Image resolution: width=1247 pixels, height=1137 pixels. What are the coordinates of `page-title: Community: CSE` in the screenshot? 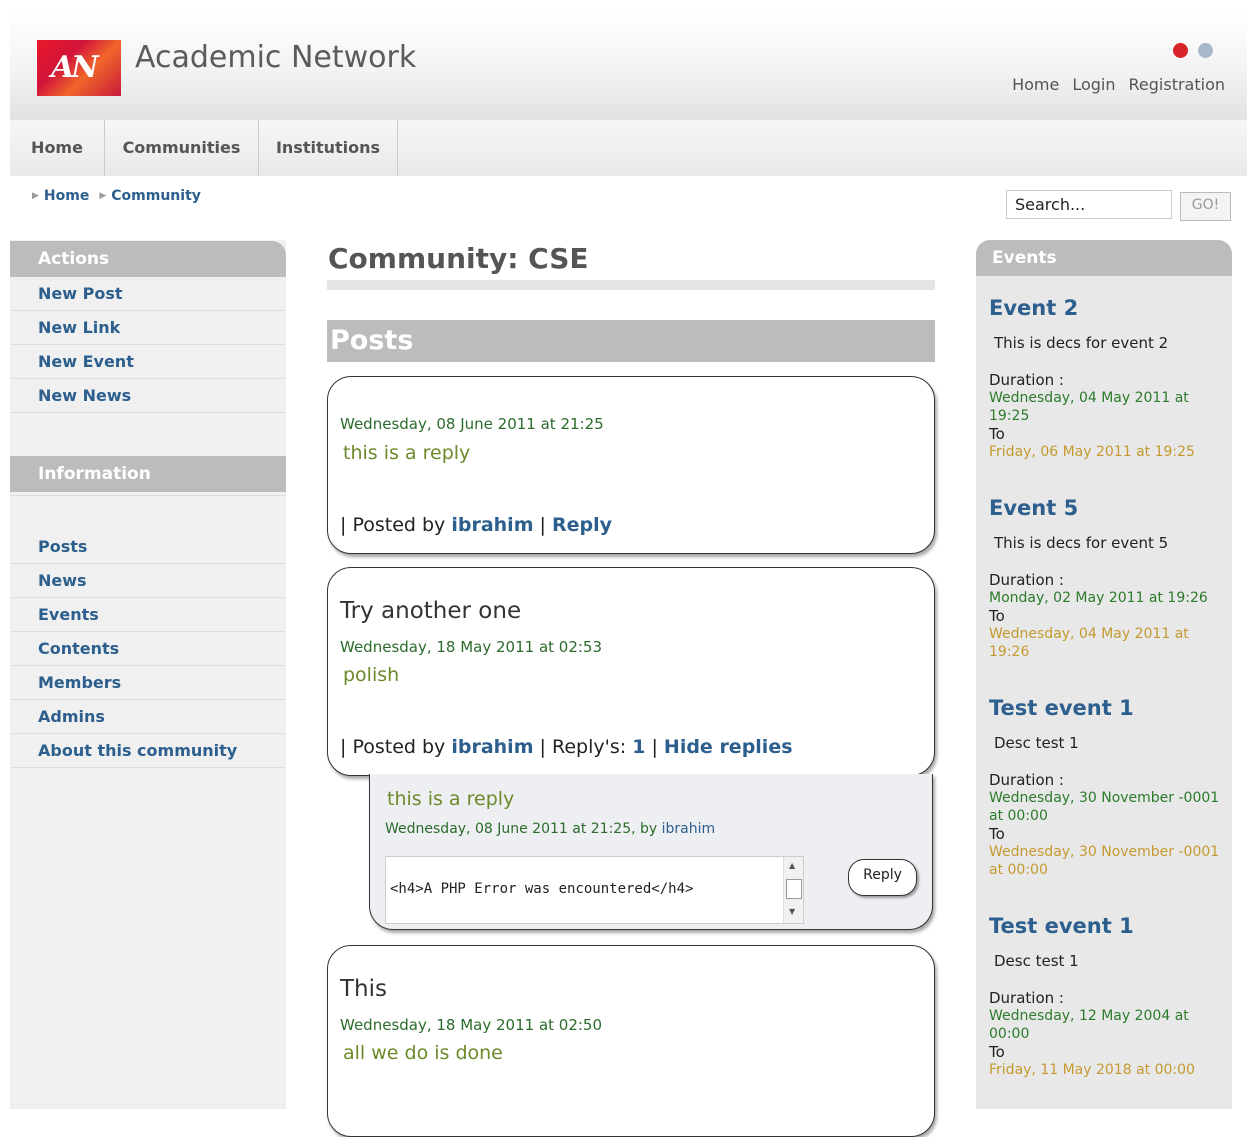 It's located at (458, 258).